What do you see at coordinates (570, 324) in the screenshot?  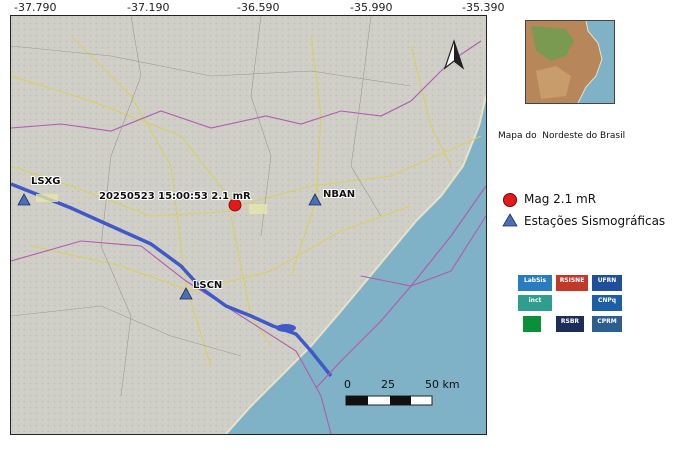 I see `logo-rsbr: RSBR` at bounding box center [570, 324].